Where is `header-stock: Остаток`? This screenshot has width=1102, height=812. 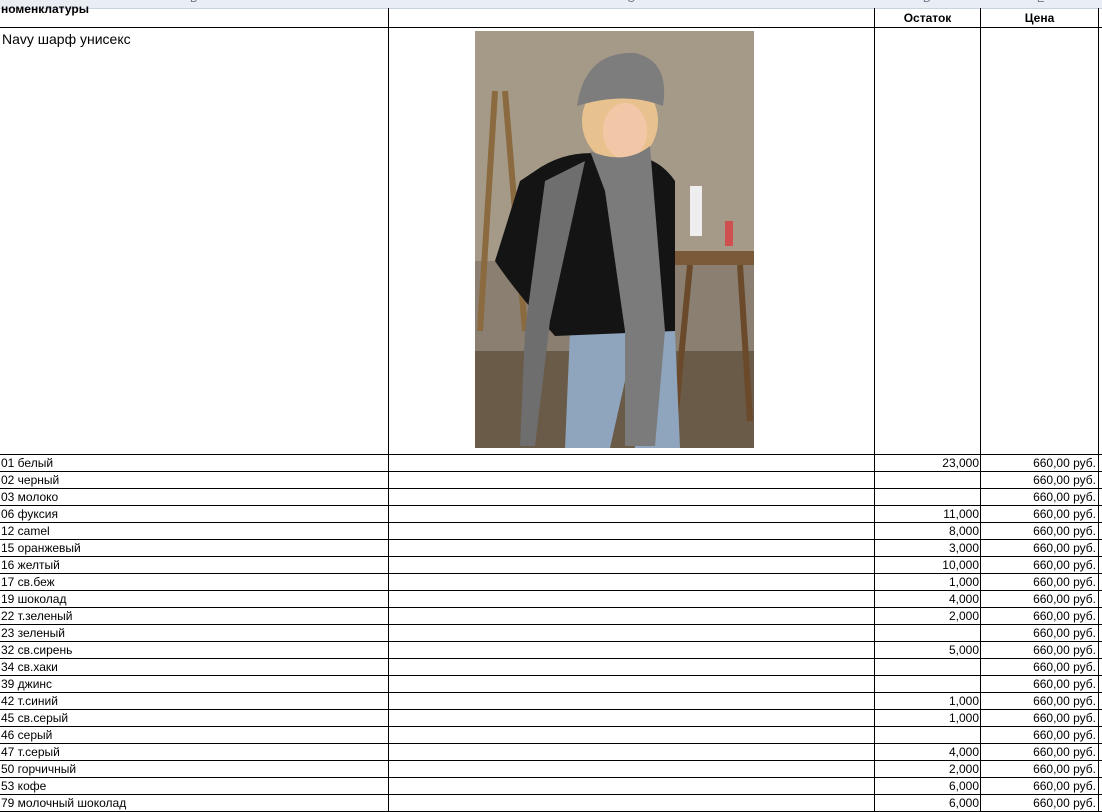
header-stock: Остаток is located at coordinates (927, 18).